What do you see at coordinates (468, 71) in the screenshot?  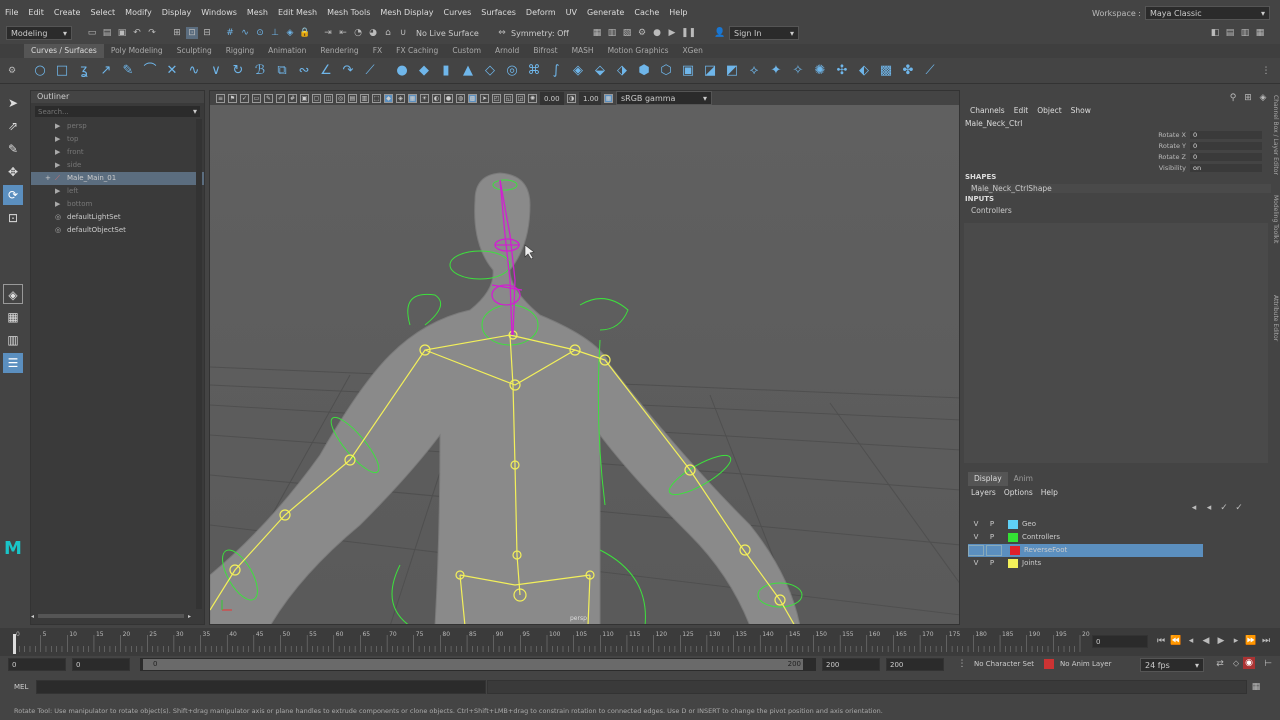 I see `nurbs-cone-icon: ▲` at bounding box center [468, 71].